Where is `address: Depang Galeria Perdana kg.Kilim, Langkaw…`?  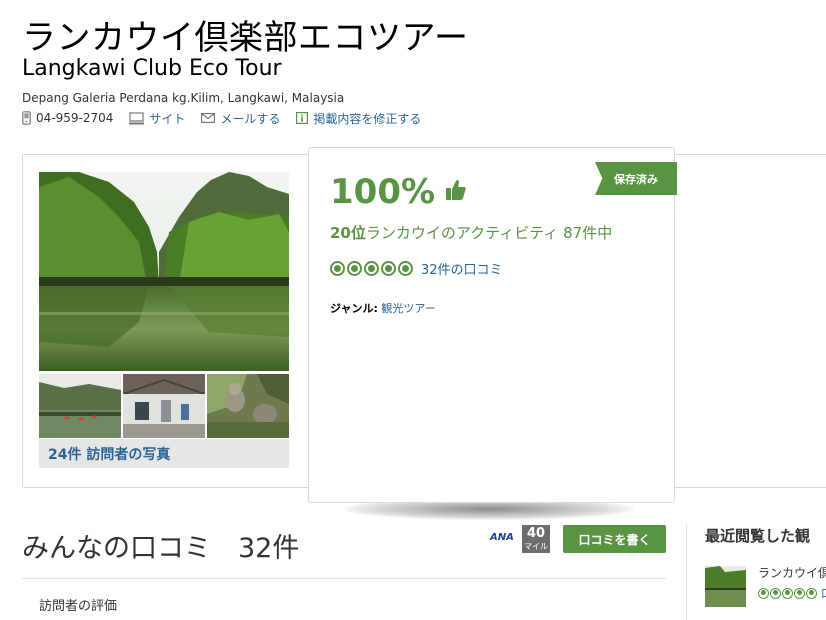 address: Depang Galeria Perdana kg.Kilim, Langkaw… is located at coordinates (183, 98).